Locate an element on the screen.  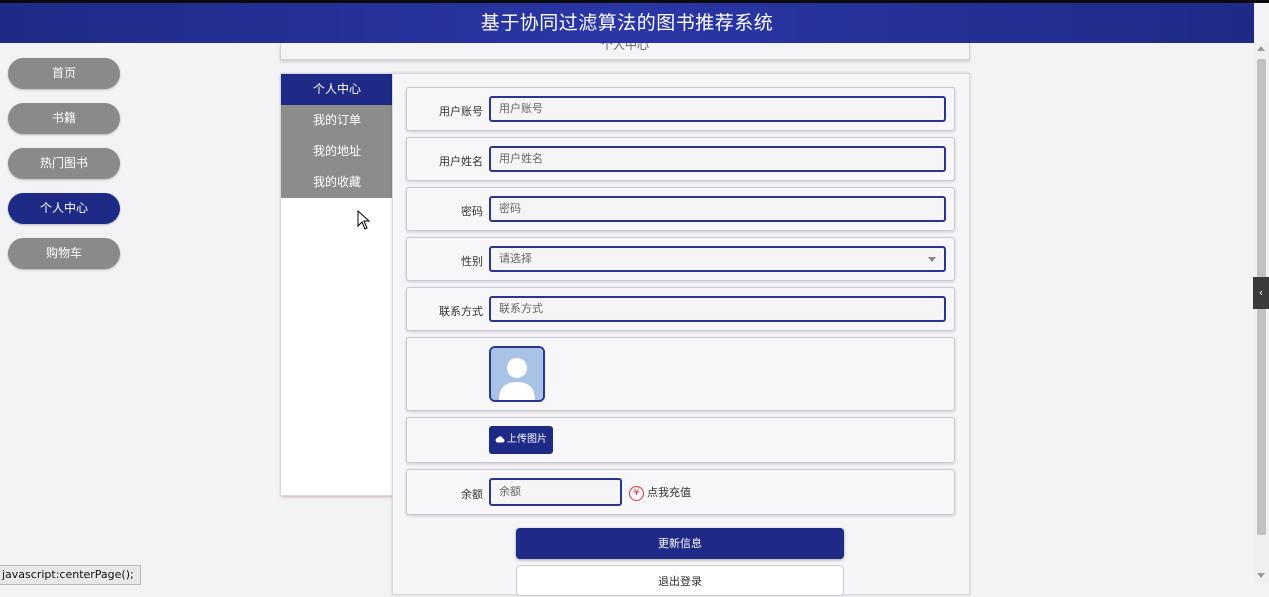
balance-label: 余额 is located at coordinates (472, 494).